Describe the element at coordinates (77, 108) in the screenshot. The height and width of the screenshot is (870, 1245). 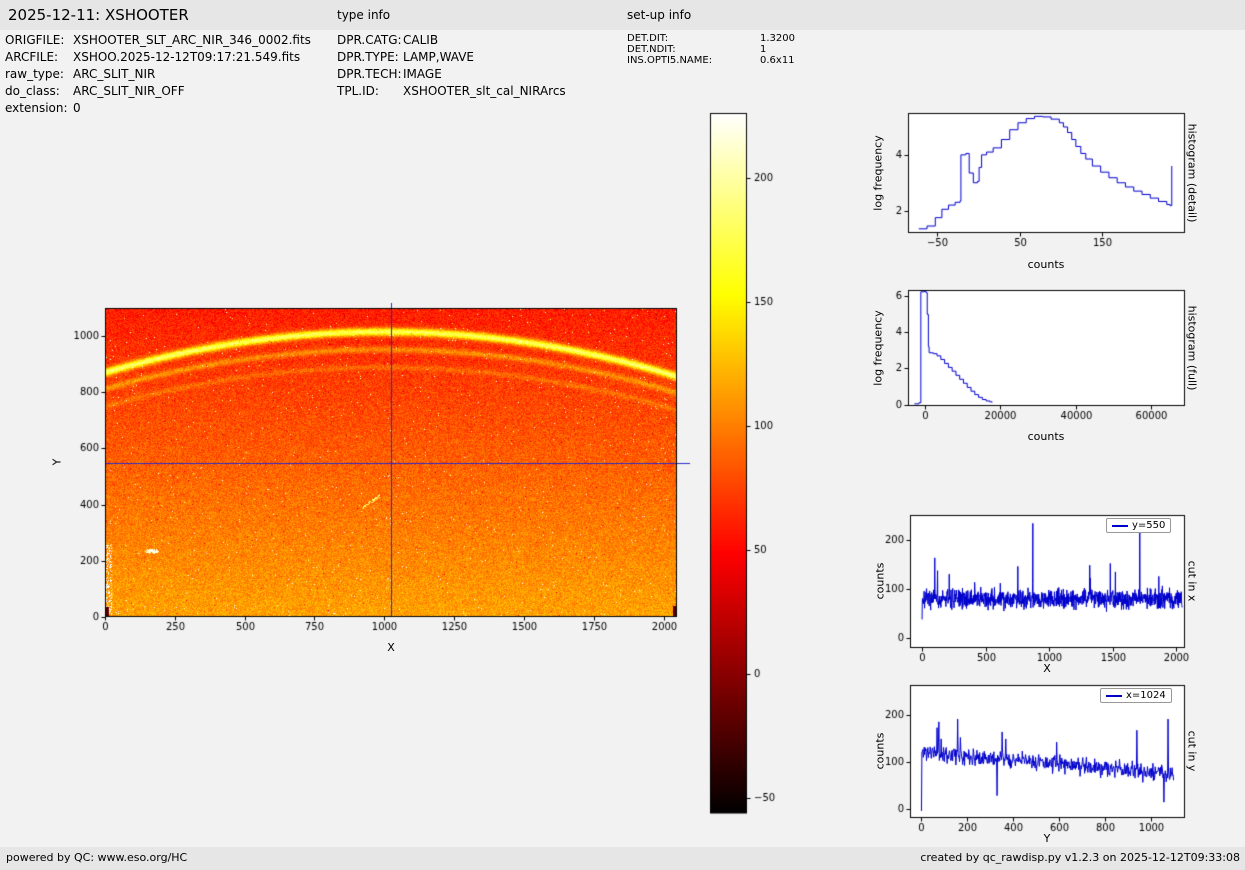
I see `info-value: 0` at that location.